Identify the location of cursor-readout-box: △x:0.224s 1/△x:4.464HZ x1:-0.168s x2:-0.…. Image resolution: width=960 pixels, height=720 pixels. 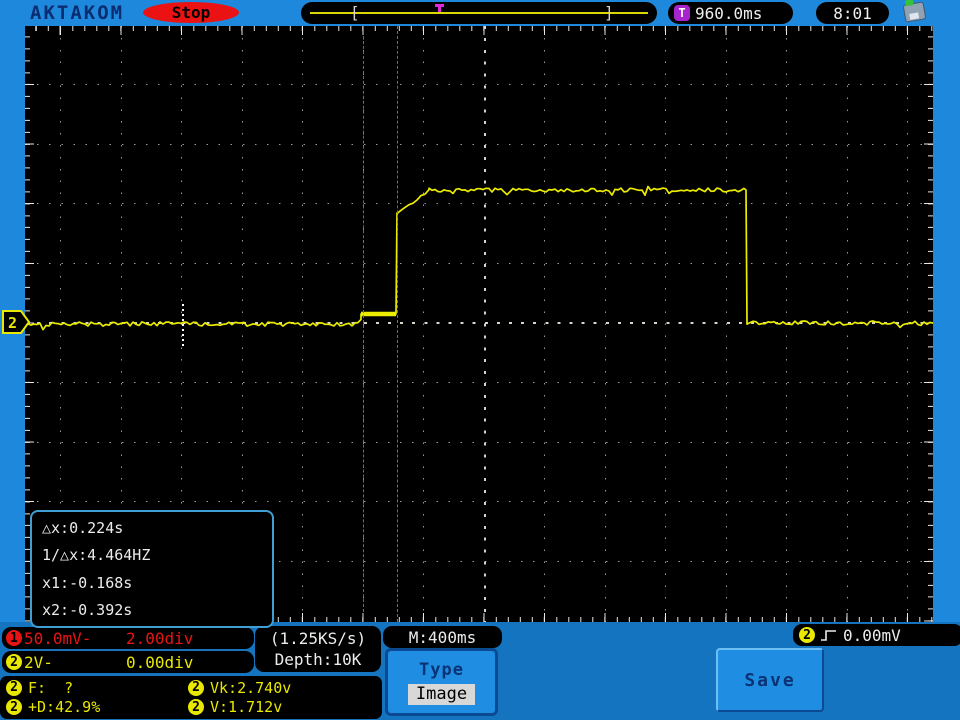
(152, 569).